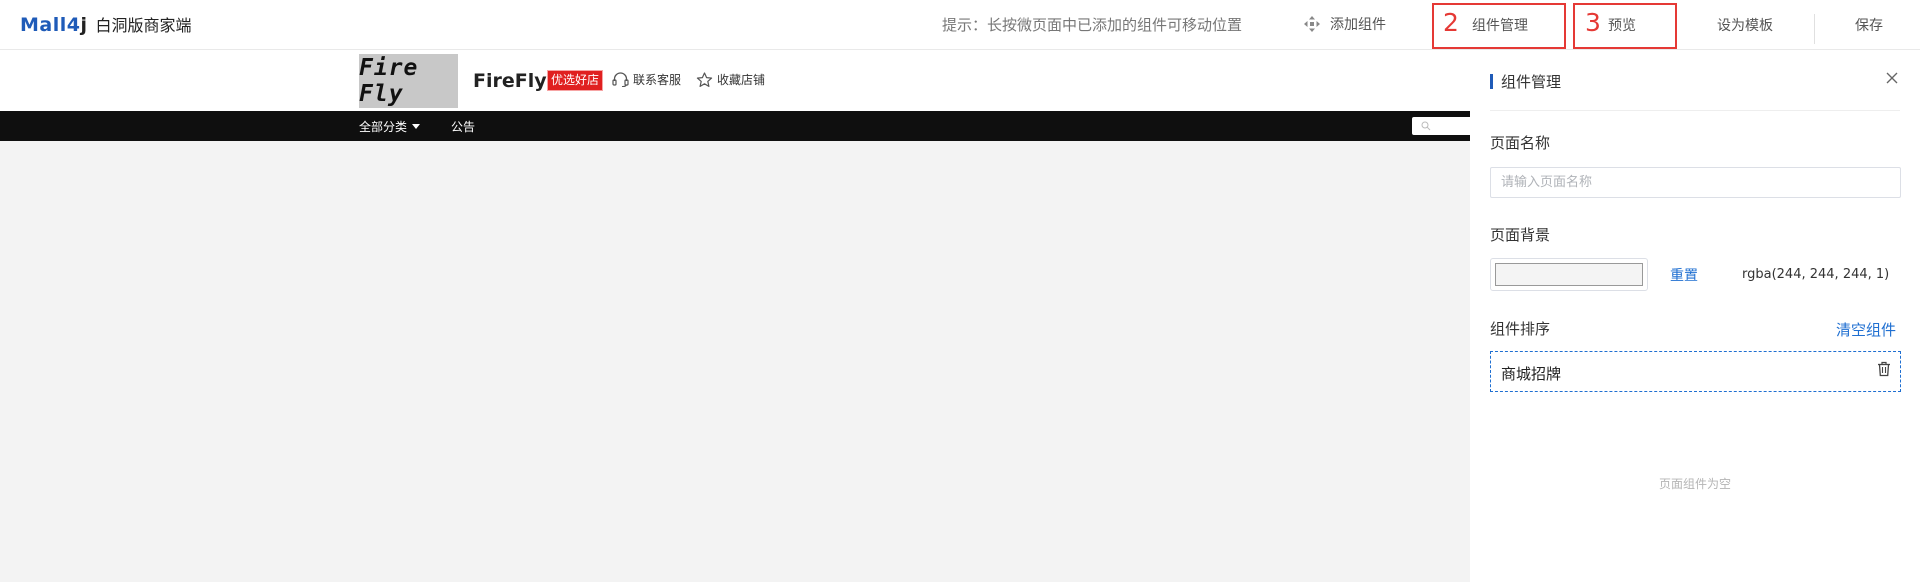 The width and height of the screenshot is (1920, 582). Describe the element at coordinates (1520, 143) in the screenshot. I see `page-name-label: 页面名称` at that location.